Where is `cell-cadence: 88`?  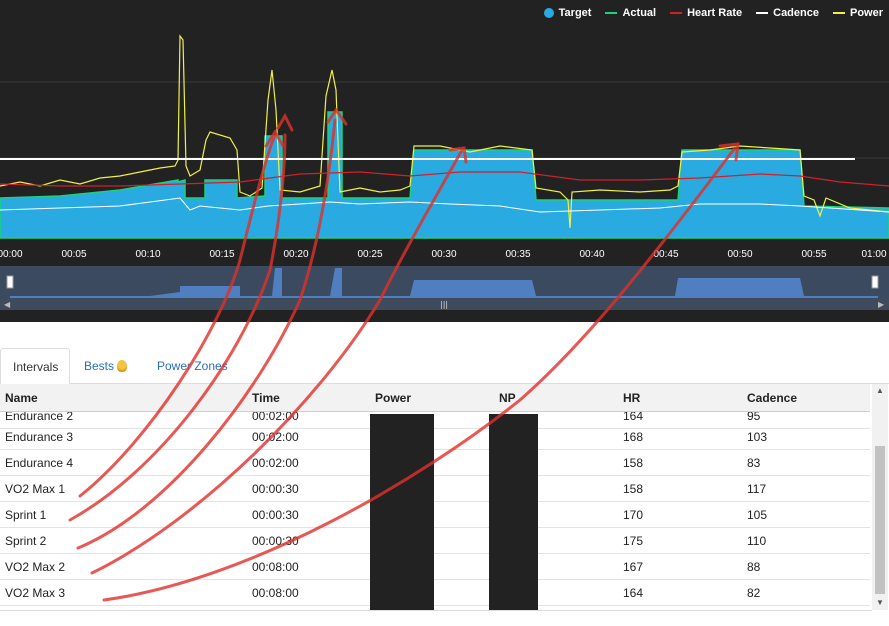 cell-cadence: 88 is located at coordinates (754, 567).